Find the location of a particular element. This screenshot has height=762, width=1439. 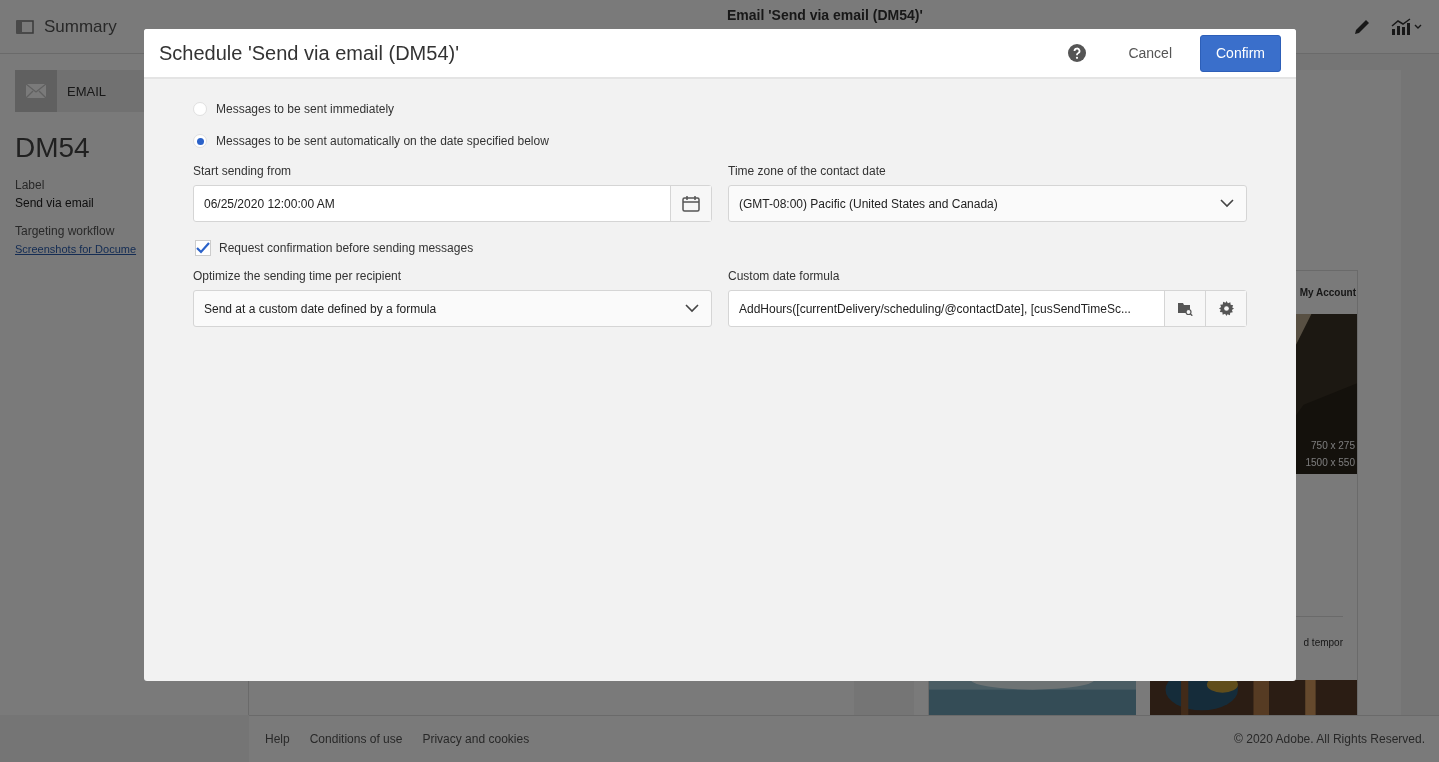

time-zone-dropdown: (GMT-08:00) Pacific (United States and Canada) is located at coordinates (987, 203).